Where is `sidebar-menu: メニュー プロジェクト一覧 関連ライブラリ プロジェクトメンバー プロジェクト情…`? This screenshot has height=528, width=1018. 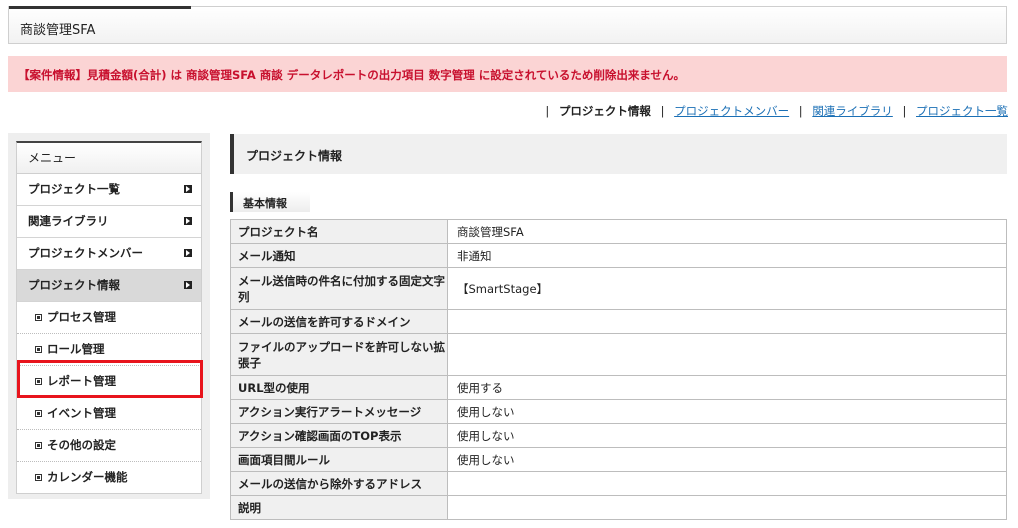
sidebar-menu: メニュー プロジェクト一覧 関連ライブラリ プロジェクトメンバー プロジェクト情… is located at coordinates (109, 317).